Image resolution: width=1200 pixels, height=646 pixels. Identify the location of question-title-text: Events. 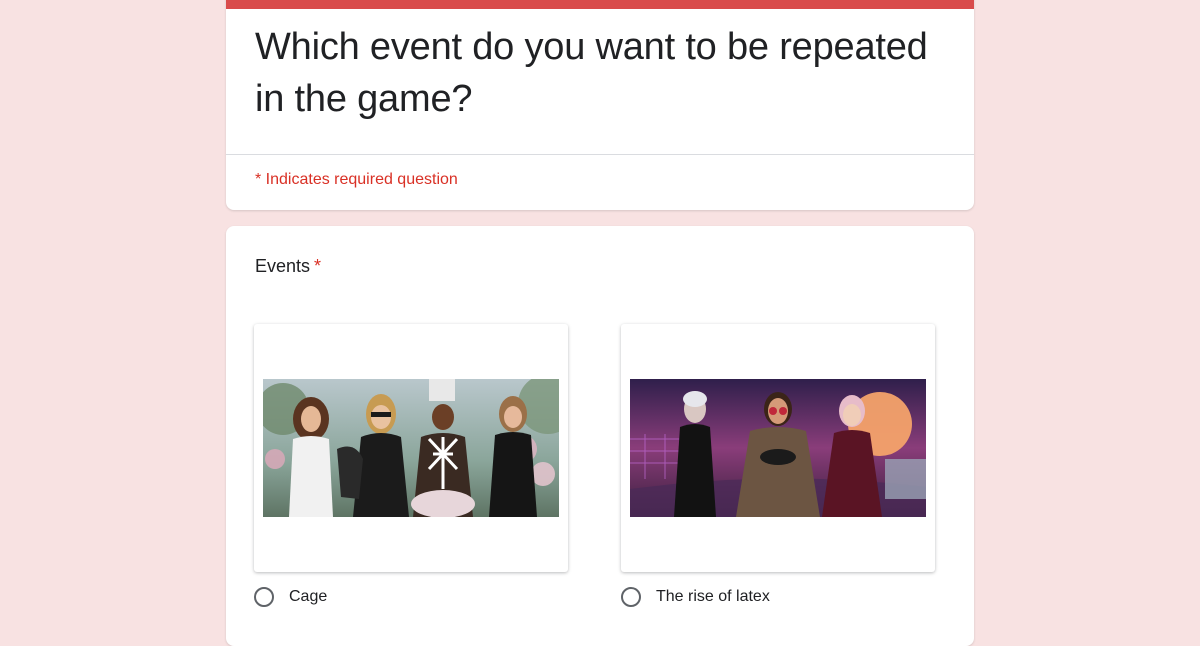
(283, 266).